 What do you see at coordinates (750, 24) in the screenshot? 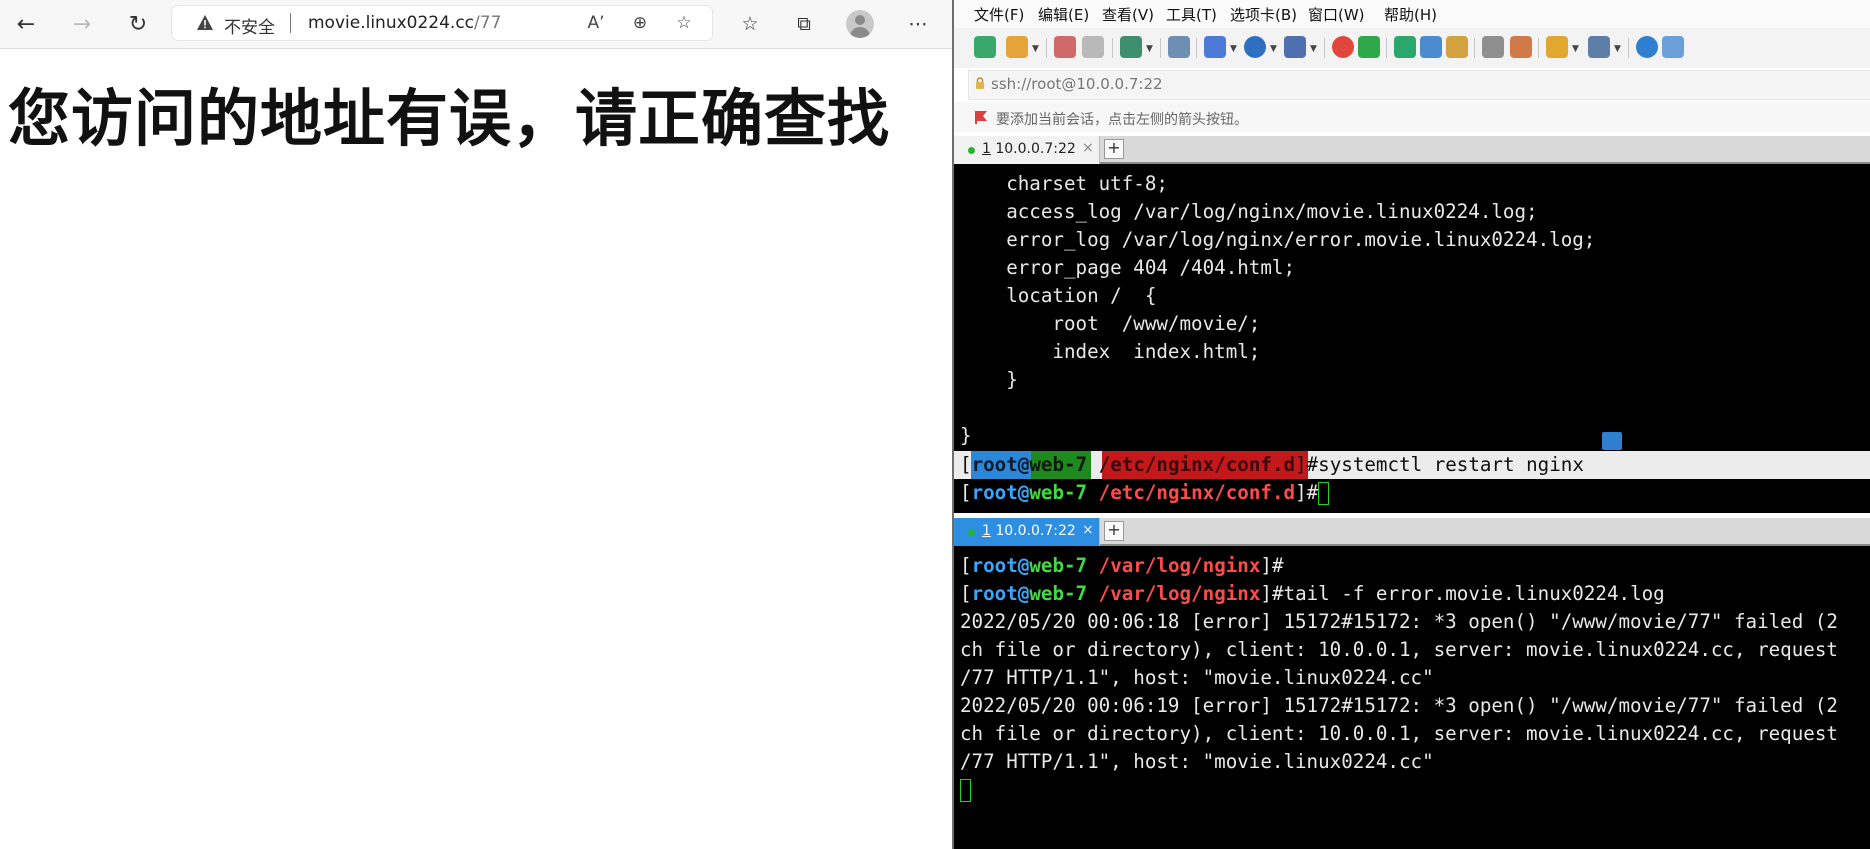
I see `favorites-icon: ☆` at bounding box center [750, 24].